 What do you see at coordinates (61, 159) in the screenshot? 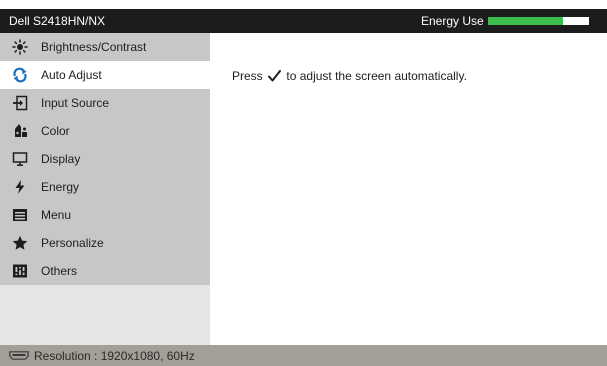
I see `menu-item-label: Display` at bounding box center [61, 159].